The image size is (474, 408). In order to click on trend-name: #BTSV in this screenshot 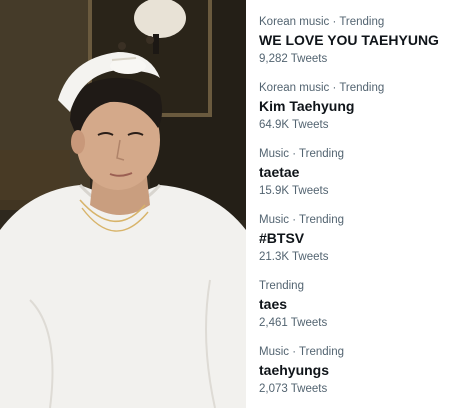, I will do `click(365, 238)`.